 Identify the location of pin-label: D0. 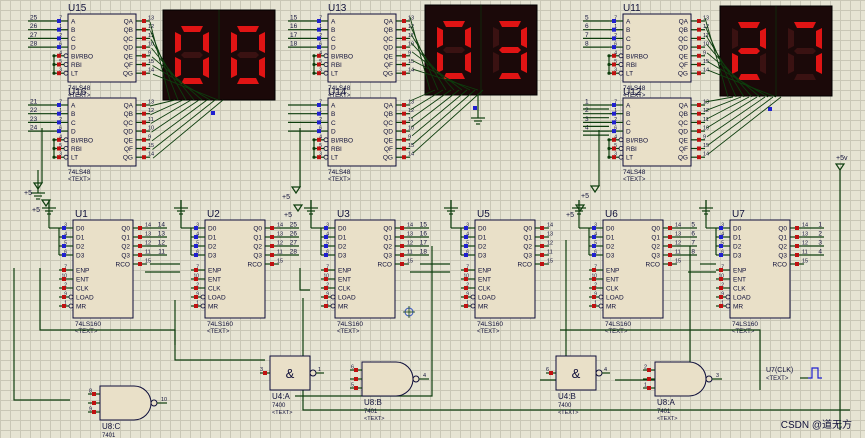
(342, 229).